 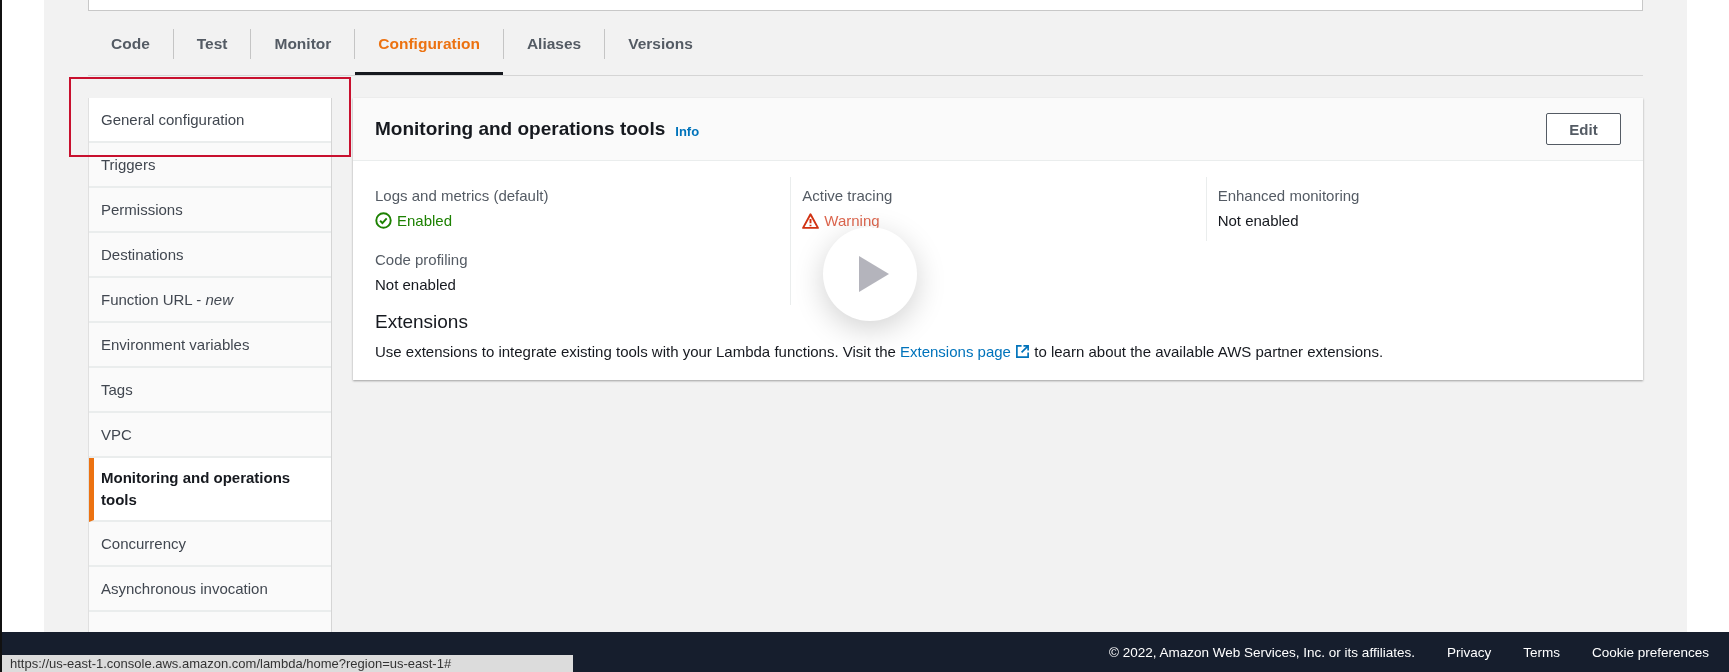 What do you see at coordinates (1583, 129) in the screenshot?
I see `edit-button: Edit` at bounding box center [1583, 129].